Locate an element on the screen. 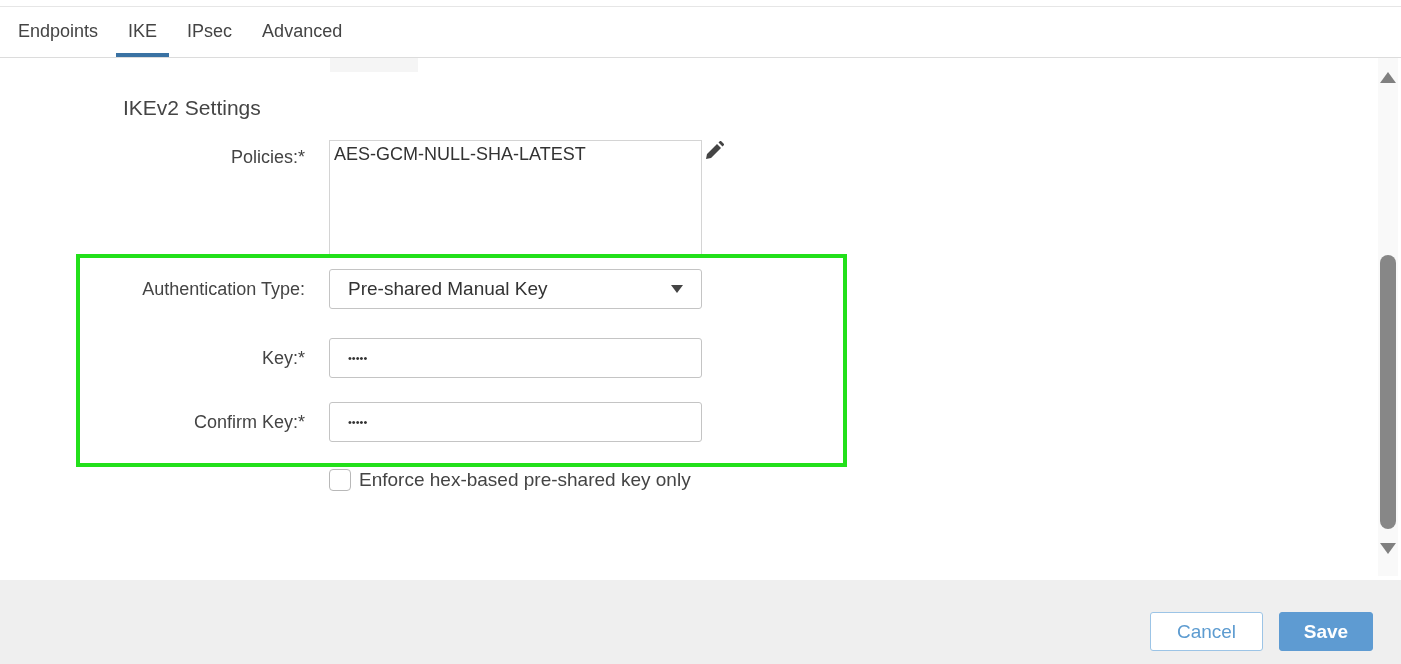 This screenshot has height=664, width=1401. field-label: Policies:* is located at coordinates (267, 157).